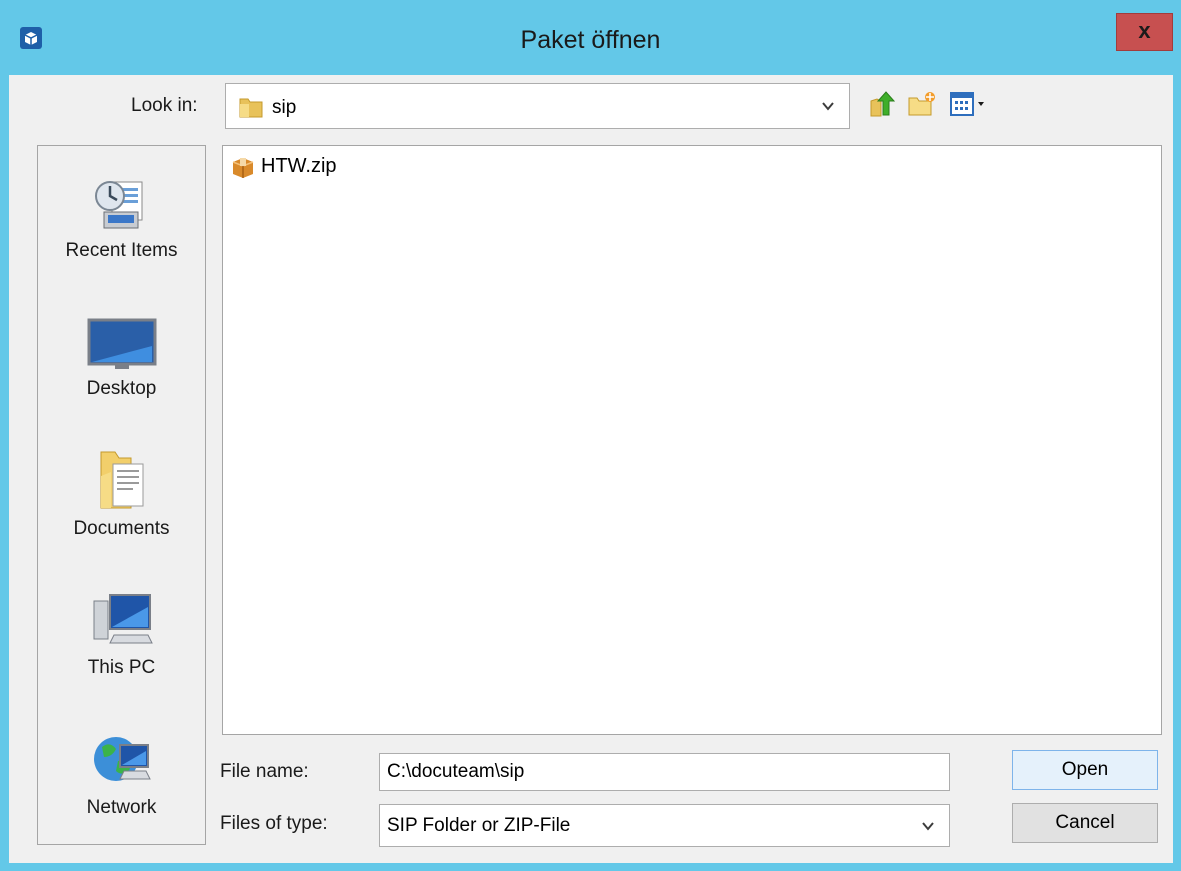 The image size is (1181, 871). What do you see at coordinates (243, 168) in the screenshot?
I see `package-icon` at bounding box center [243, 168].